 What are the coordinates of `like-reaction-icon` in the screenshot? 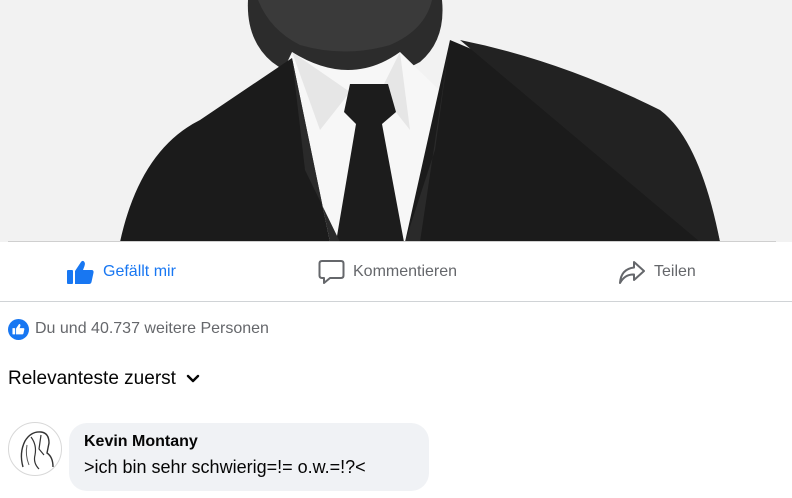 It's located at (18, 329).